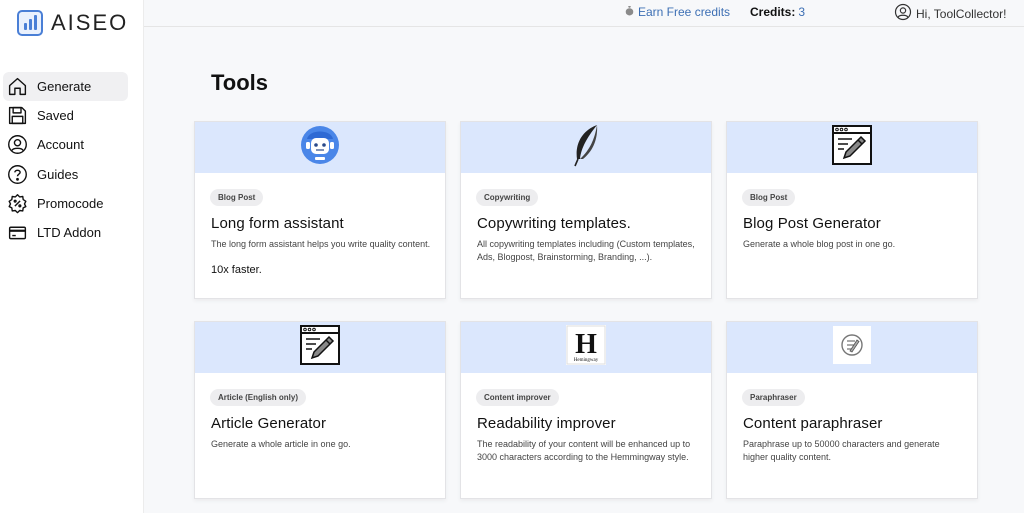 The height and width of the screenshot is (513, 1024). I want to click on tool-title: Blog Post Generator, so click(812, 223).